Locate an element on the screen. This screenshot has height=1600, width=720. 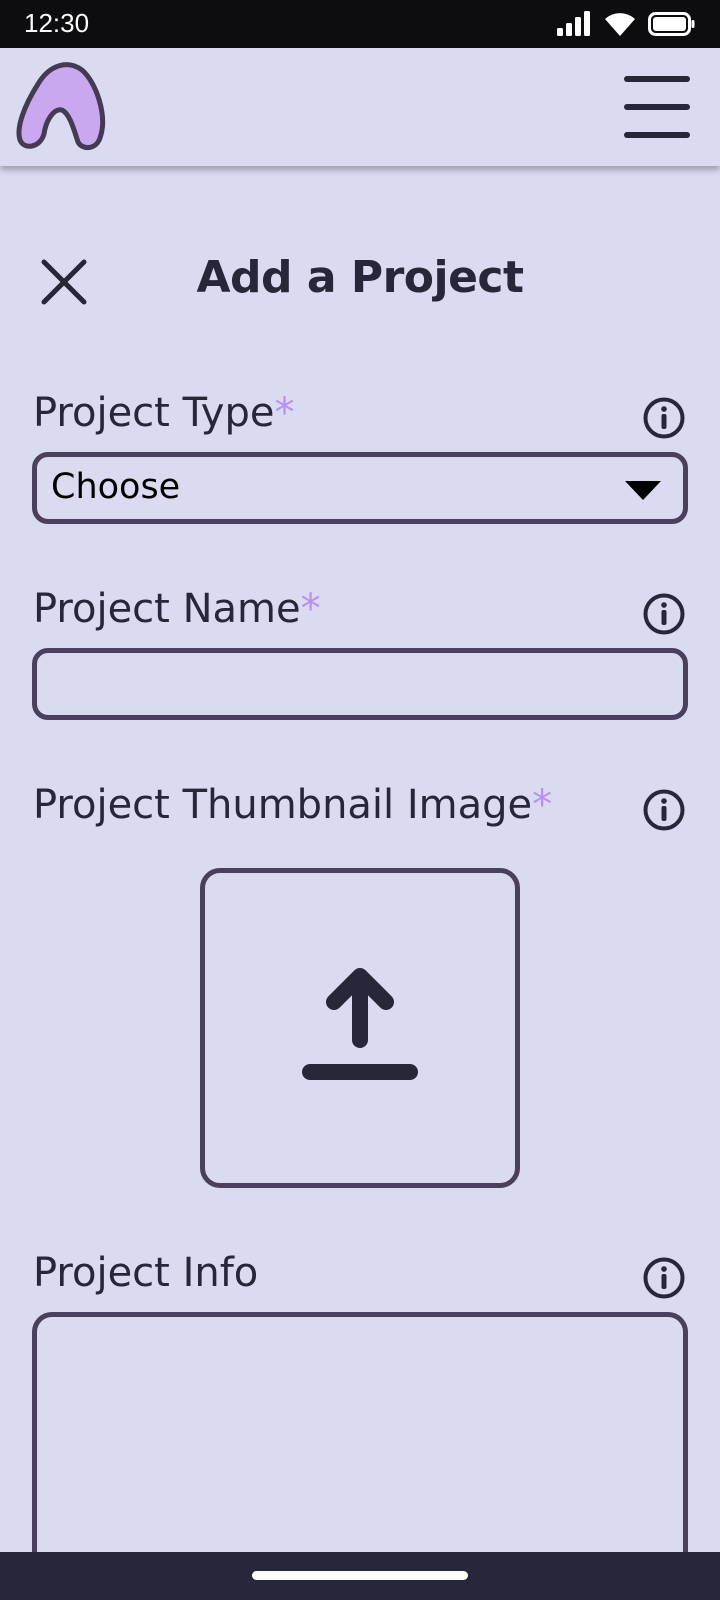
status-time: 12:30 is located at coordinates (57, 23).